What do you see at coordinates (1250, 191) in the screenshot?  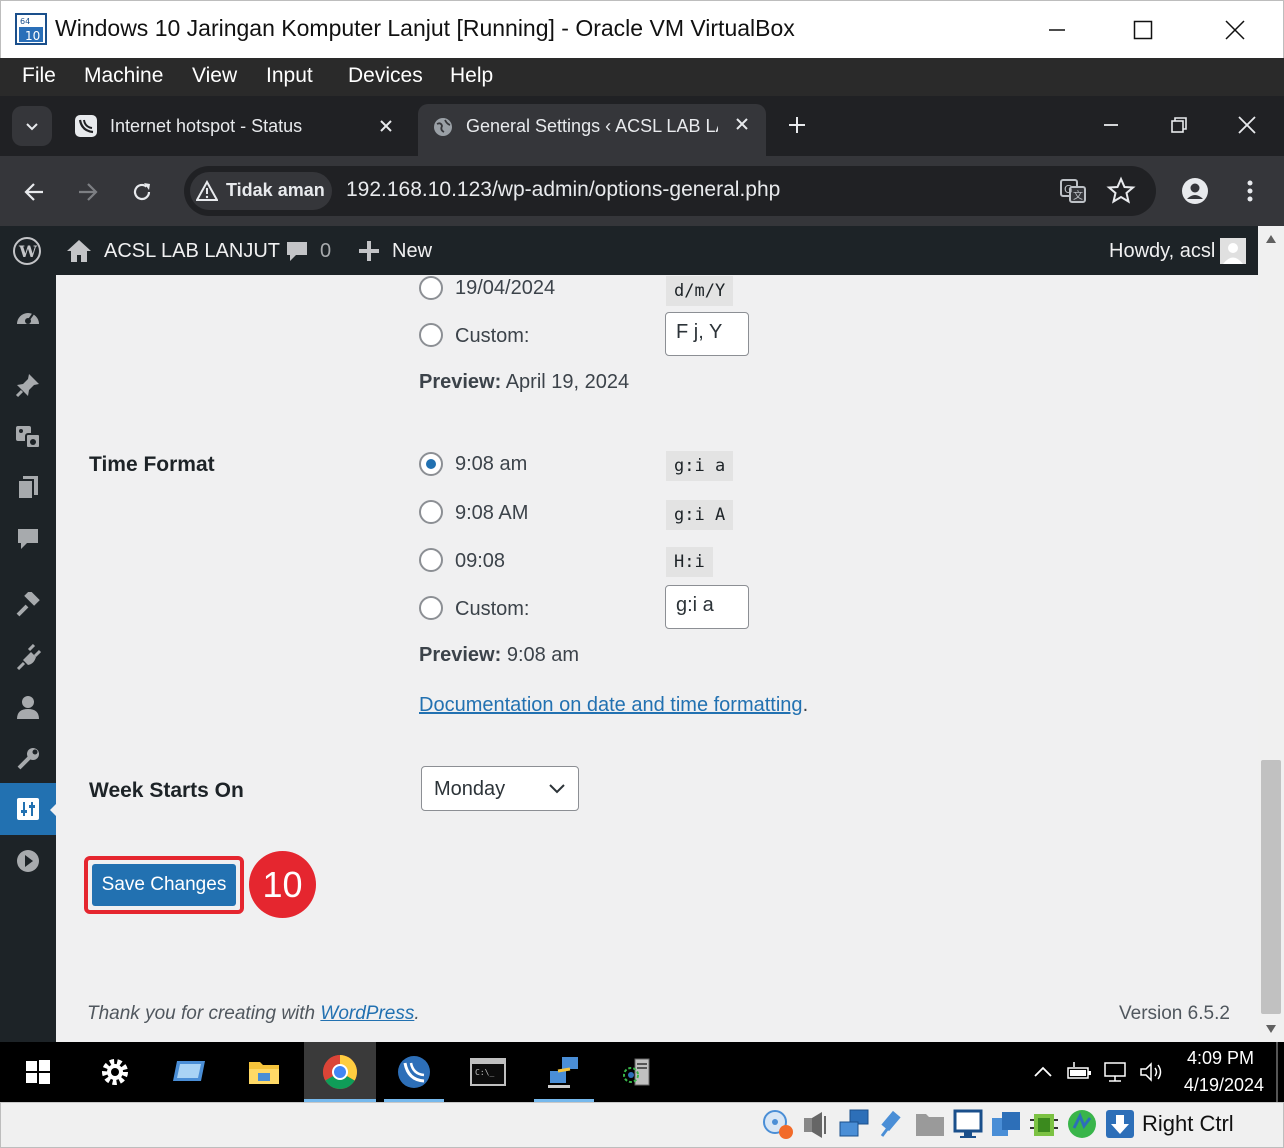 I see `chrome-menu-icon` at bounding box center [1250, 191].